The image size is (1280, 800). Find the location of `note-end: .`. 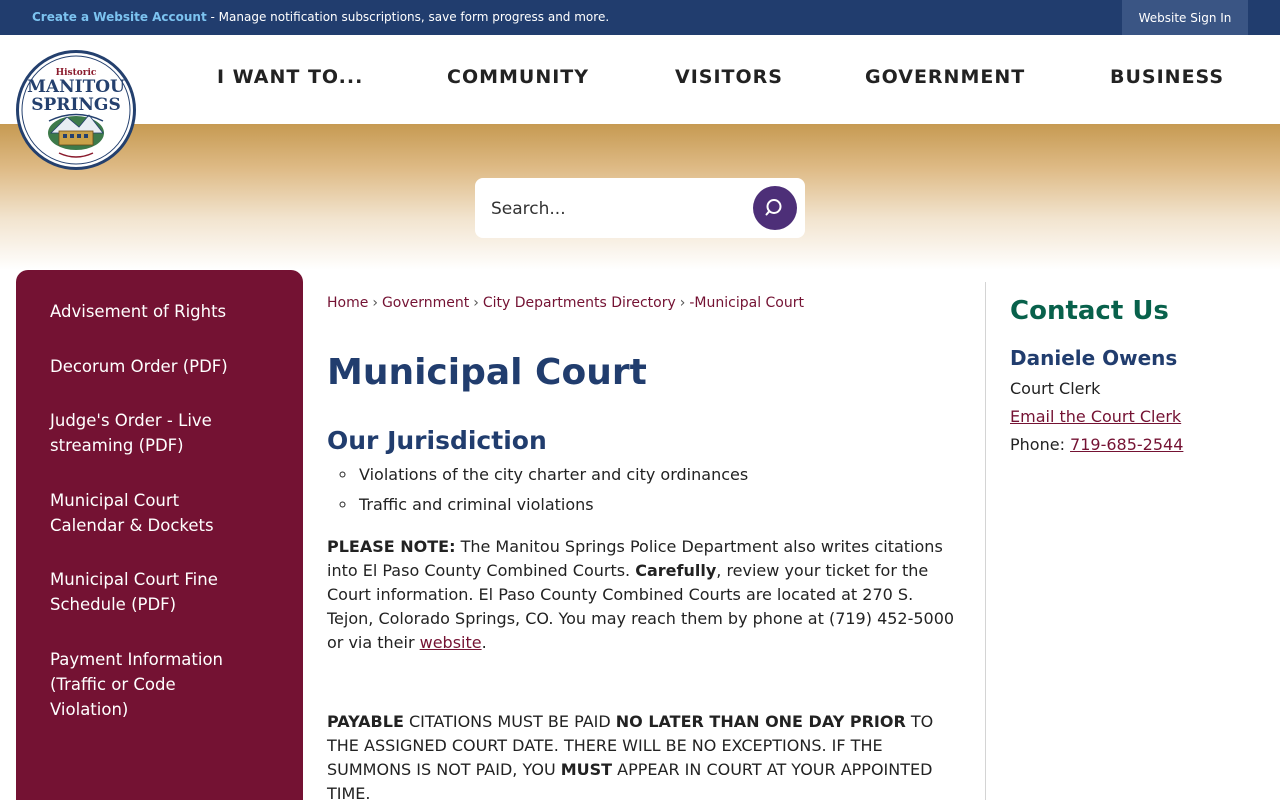

note-end: . is located at coordinates (484, 642).